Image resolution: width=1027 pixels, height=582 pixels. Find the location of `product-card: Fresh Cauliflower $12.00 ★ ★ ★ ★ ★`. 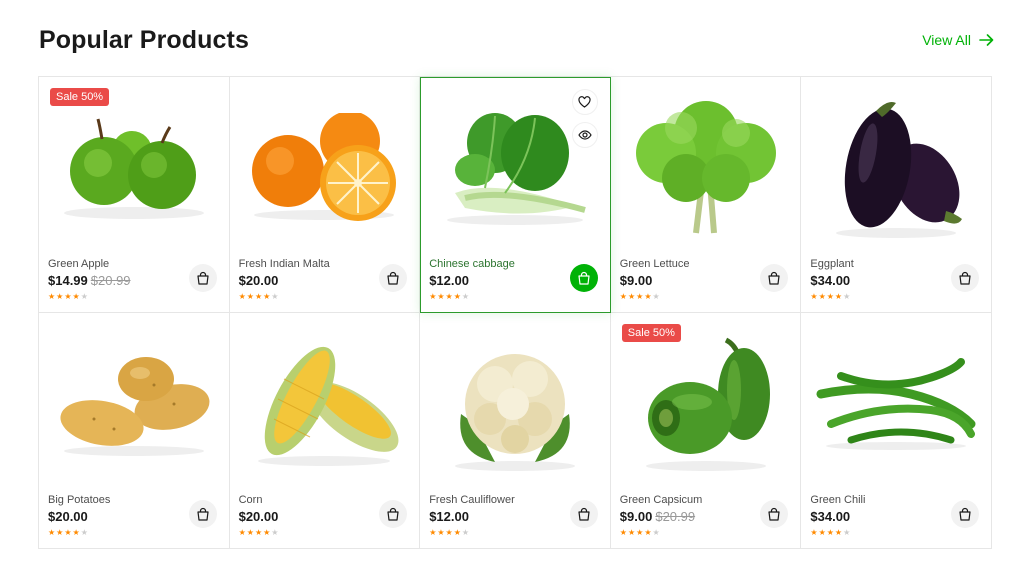

product-card: Fresh Cauliflower $12.00 ★ ★ ★ ★ ★ is located at coordinates (515, 431).